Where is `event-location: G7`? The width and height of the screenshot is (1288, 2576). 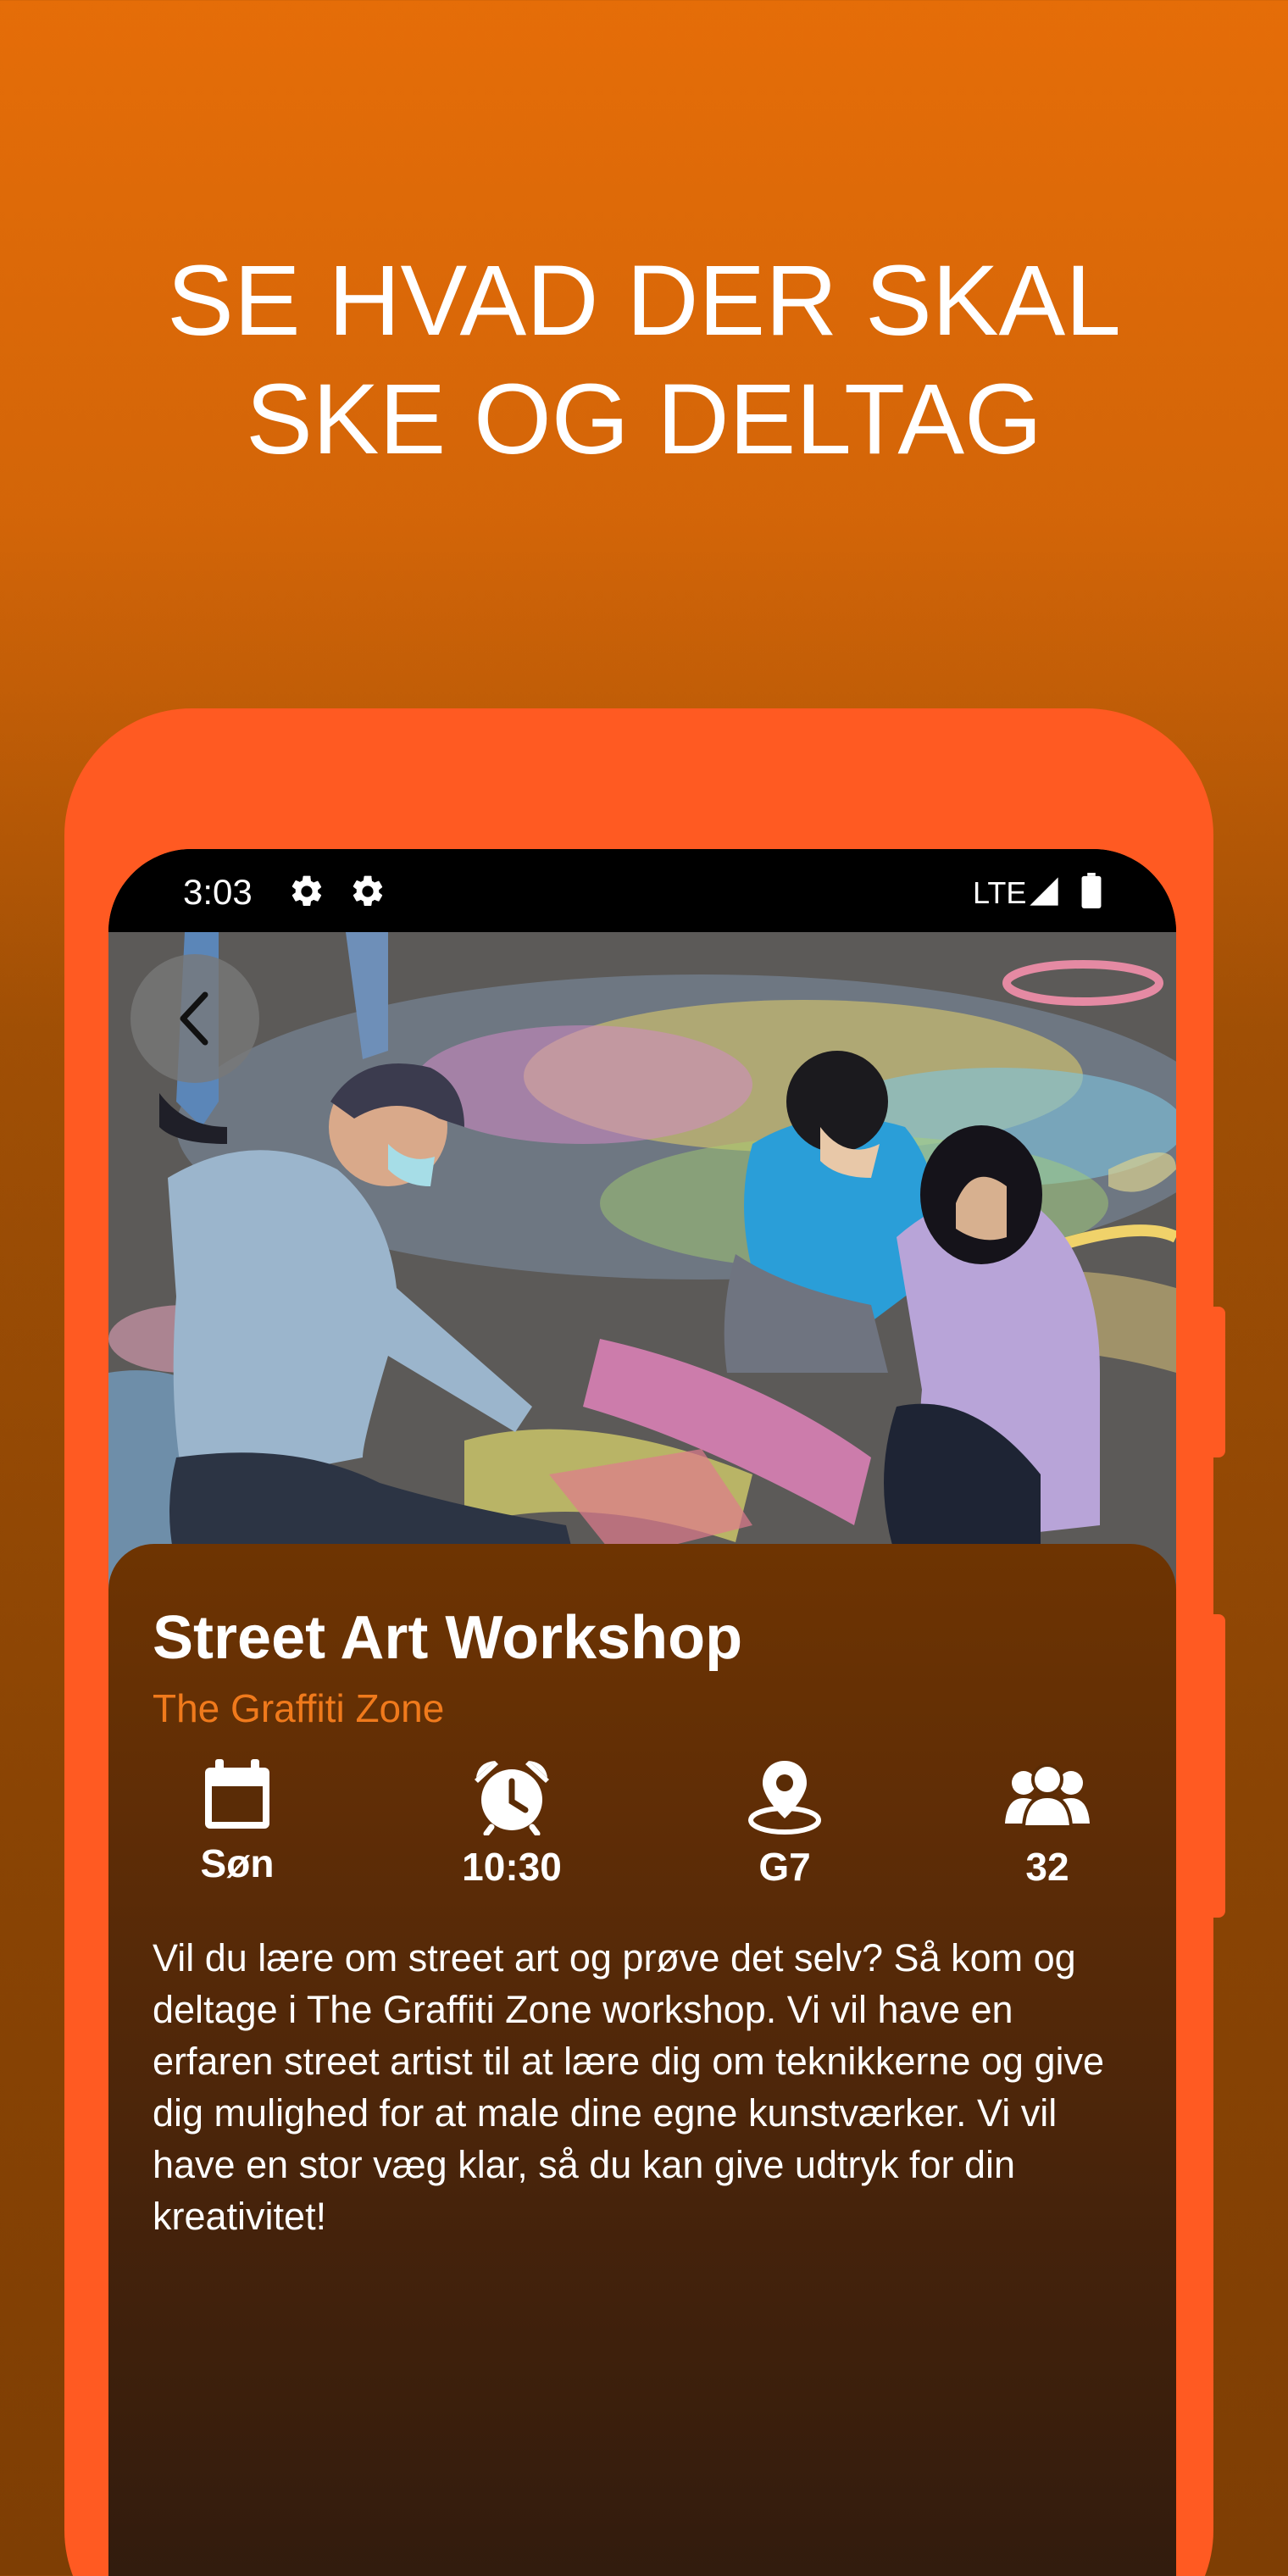 event-location: G7 is located at coordinates (784, 1867).